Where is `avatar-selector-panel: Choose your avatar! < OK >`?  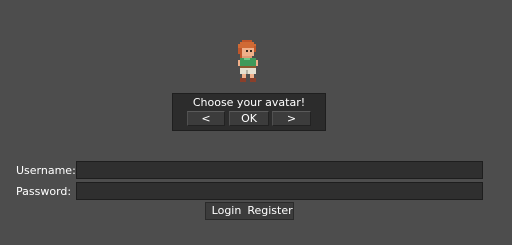
avatar-selector-panel: Choose your avatar! < OK > is located at coordinates (249, 112).